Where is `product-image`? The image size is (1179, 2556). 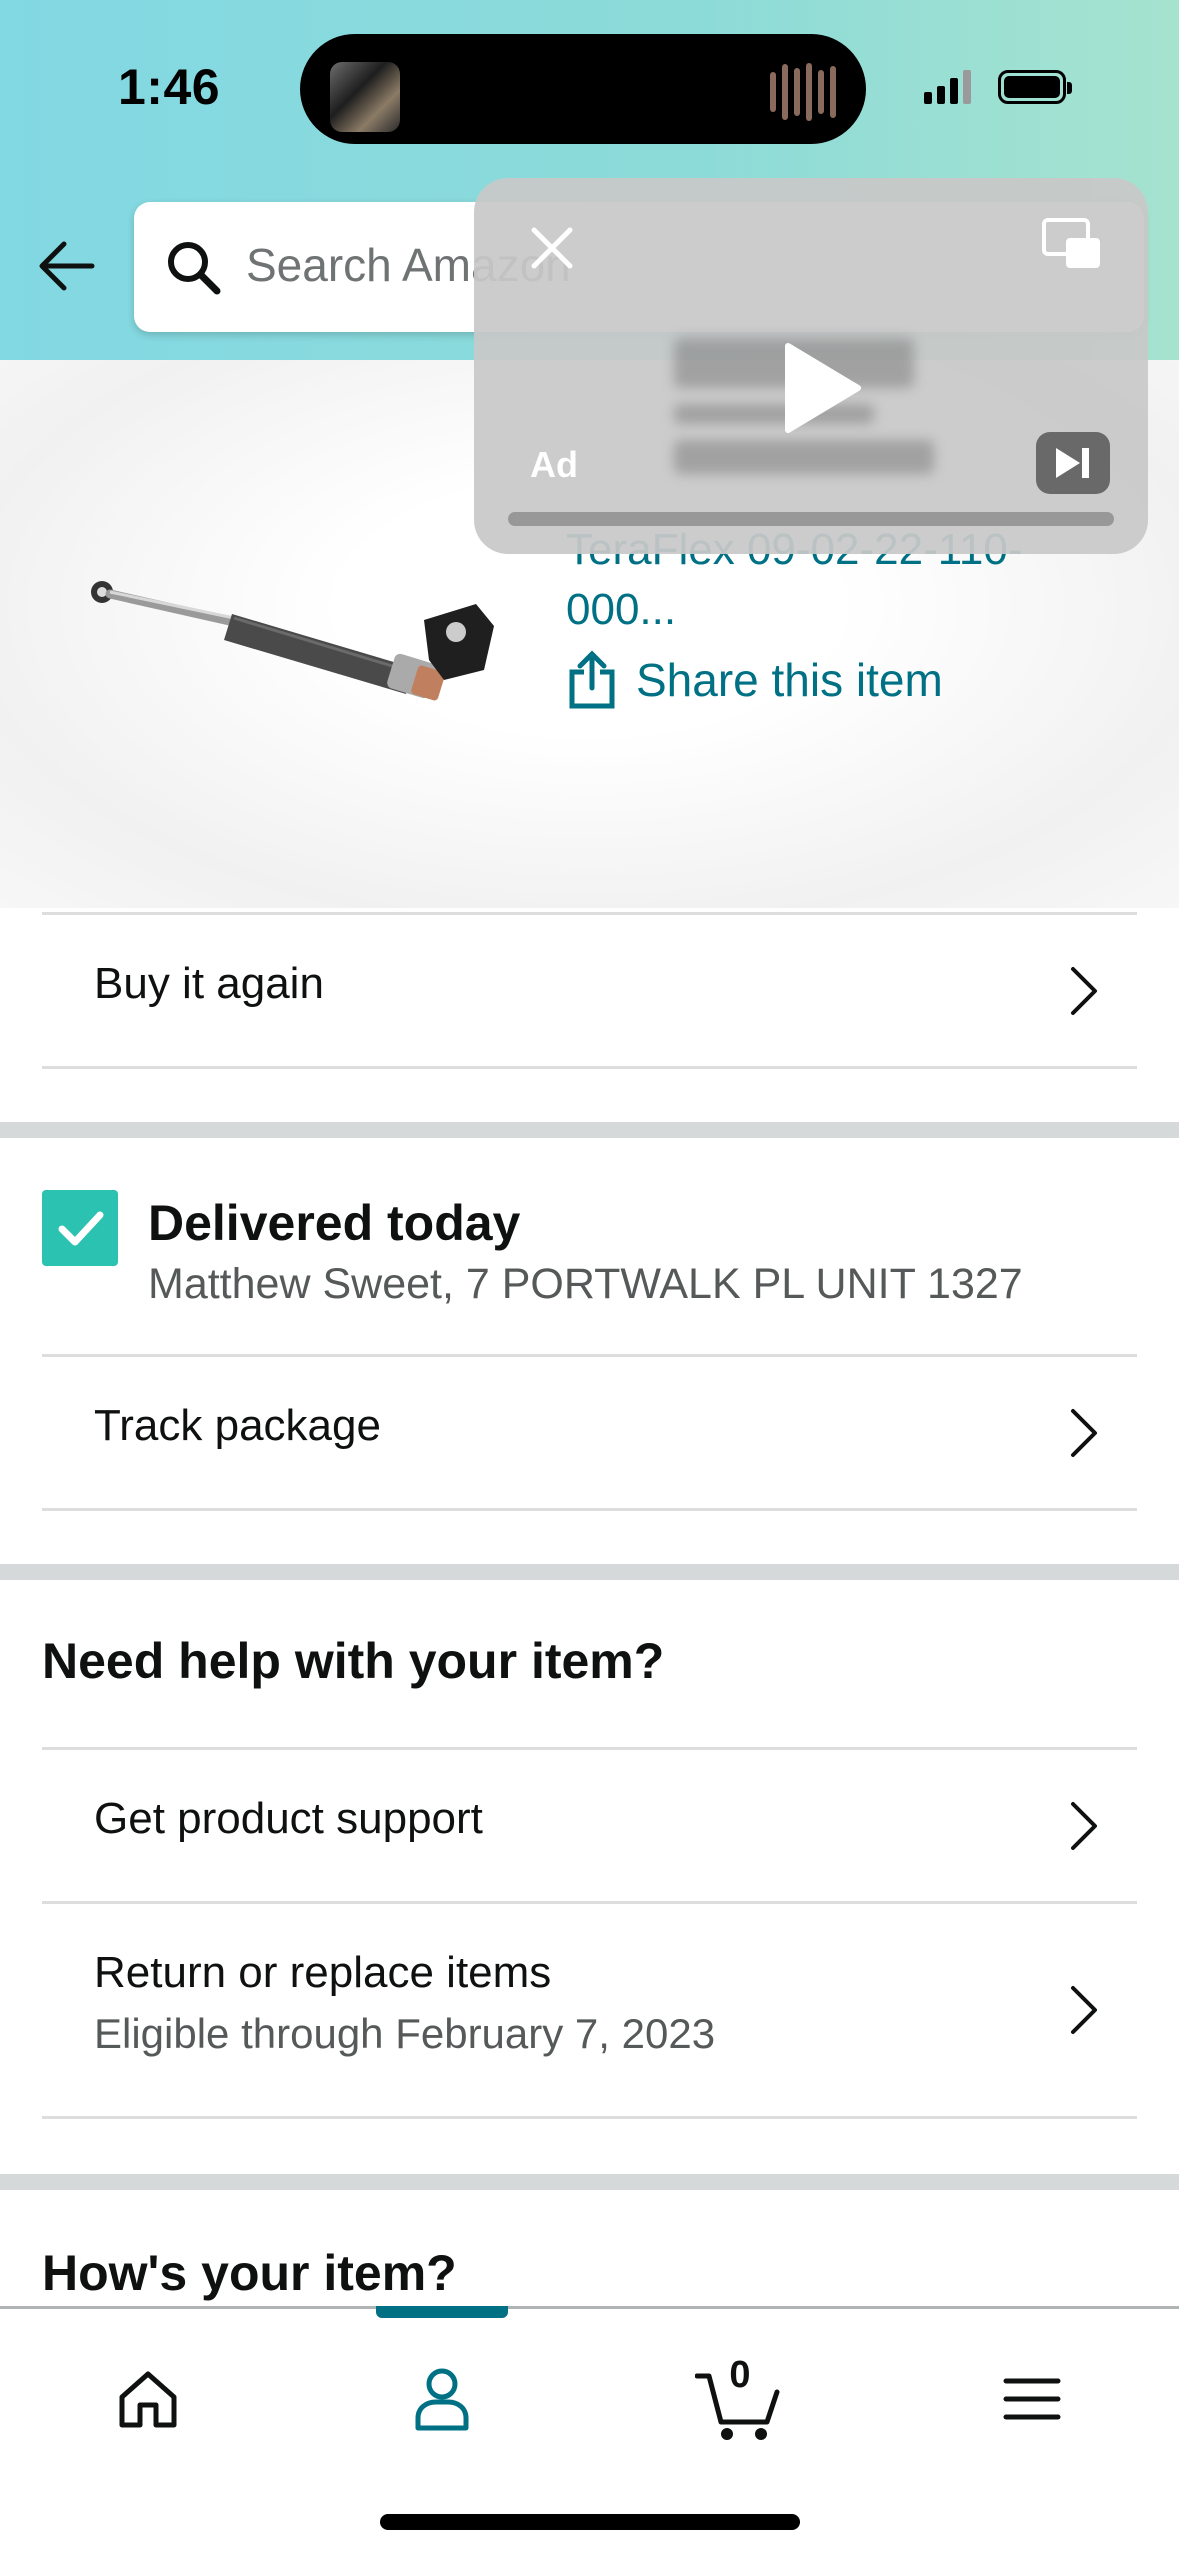 product-image is located at coordinates (294, 645).